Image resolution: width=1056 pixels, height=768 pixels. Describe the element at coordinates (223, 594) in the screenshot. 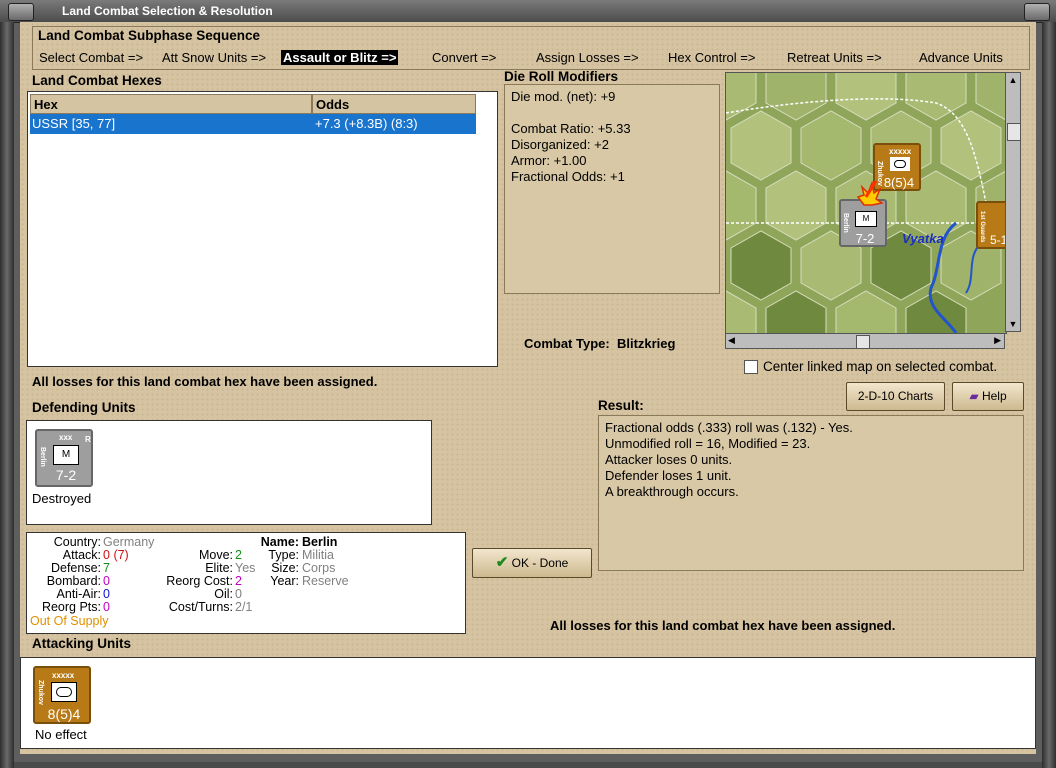

I see `oil-label: Oil:` at that location.